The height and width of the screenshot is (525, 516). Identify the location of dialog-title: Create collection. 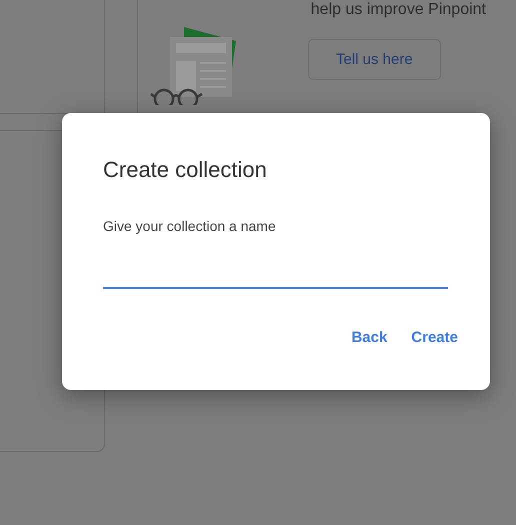
(185, 170).